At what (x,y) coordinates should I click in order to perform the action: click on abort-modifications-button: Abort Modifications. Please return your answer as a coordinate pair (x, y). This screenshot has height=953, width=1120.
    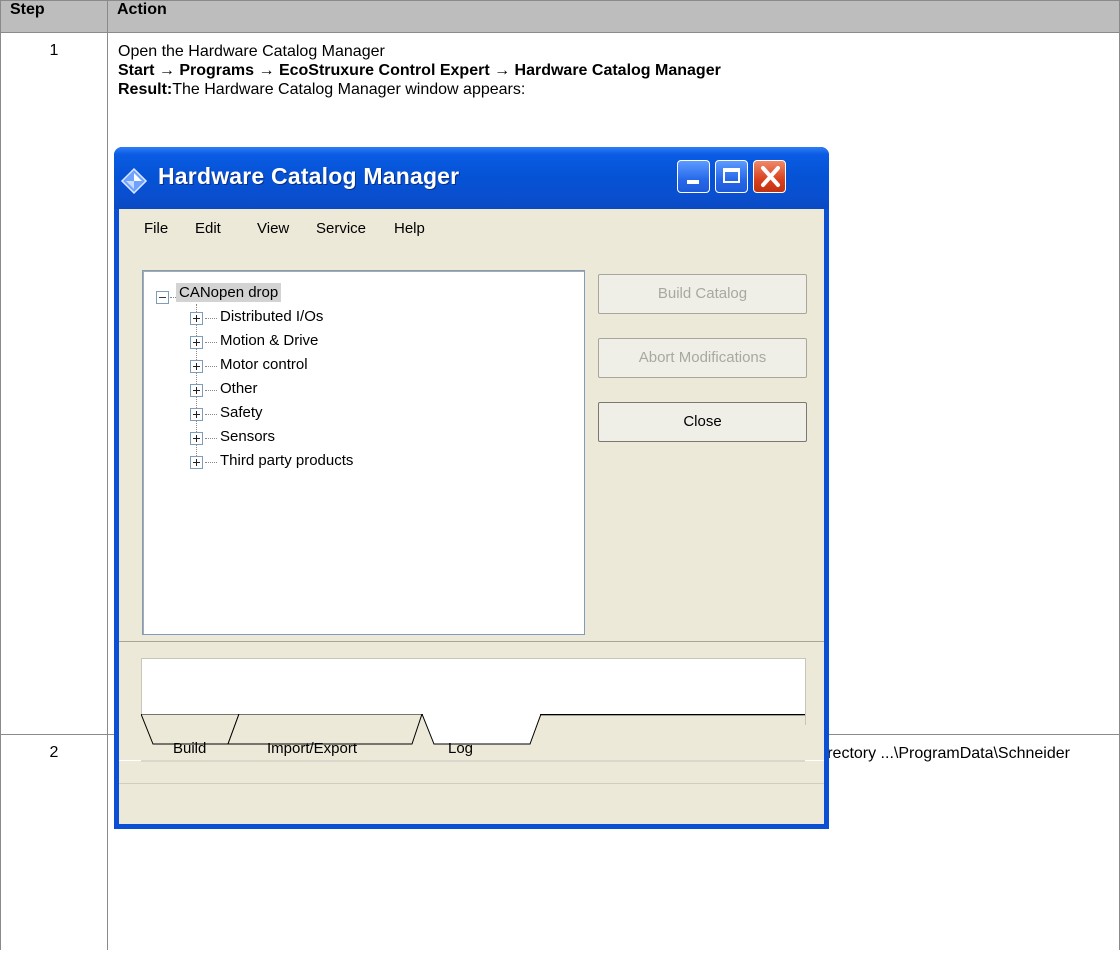
    Looking at the image, I should click on (702, 358).